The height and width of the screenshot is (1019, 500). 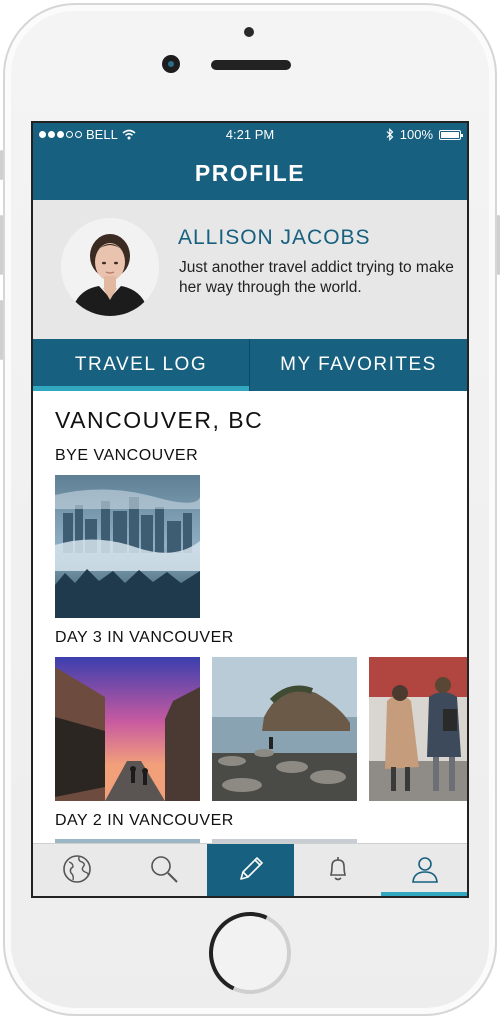 What do you see at coordinates (249, 32) in the screenshot?
I see `proximity-sensor` at bounding box center [249, 32].